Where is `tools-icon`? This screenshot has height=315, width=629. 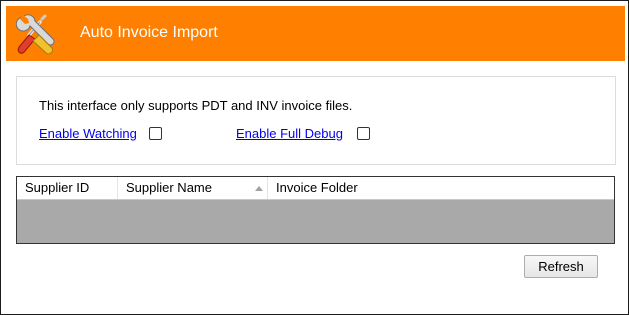
tools-icon is located at coordinates (35, 34).